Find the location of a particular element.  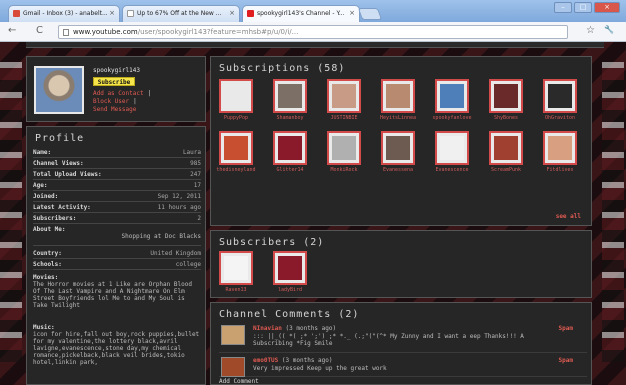

author-name: NInavian is located at coordinates (267, 328).